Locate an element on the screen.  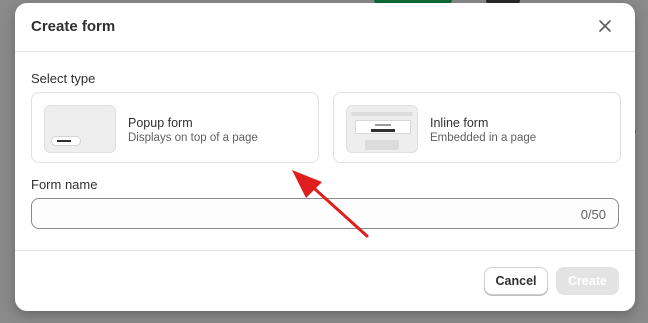
popup-form-title: Popup form is located at coordinates (160, 123).